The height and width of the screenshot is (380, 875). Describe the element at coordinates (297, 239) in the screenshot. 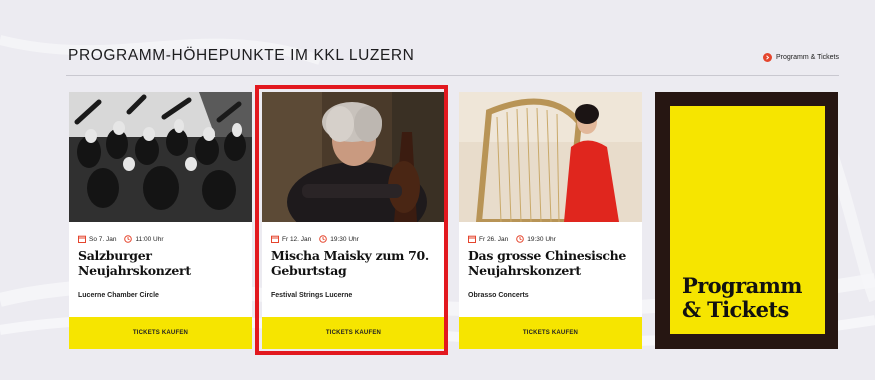

I see `event-date: Fr 12. Jan` at that location.